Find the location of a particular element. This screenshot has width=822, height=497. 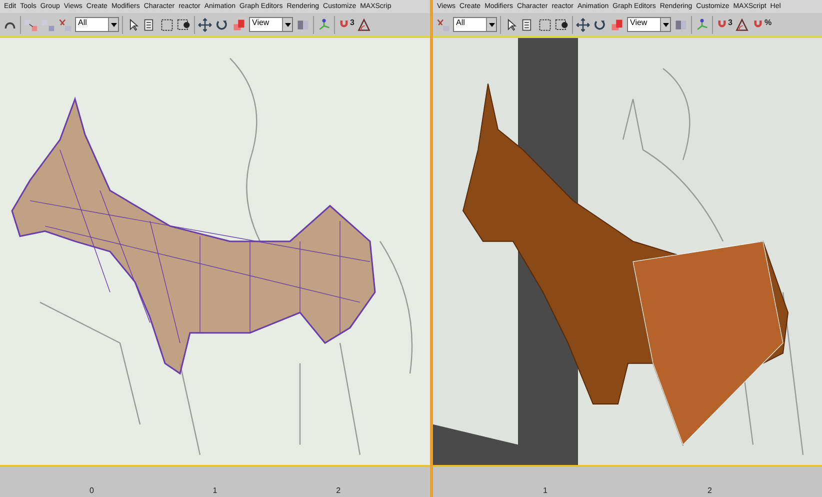

snap-label: % is located at coordinates (768, 22).